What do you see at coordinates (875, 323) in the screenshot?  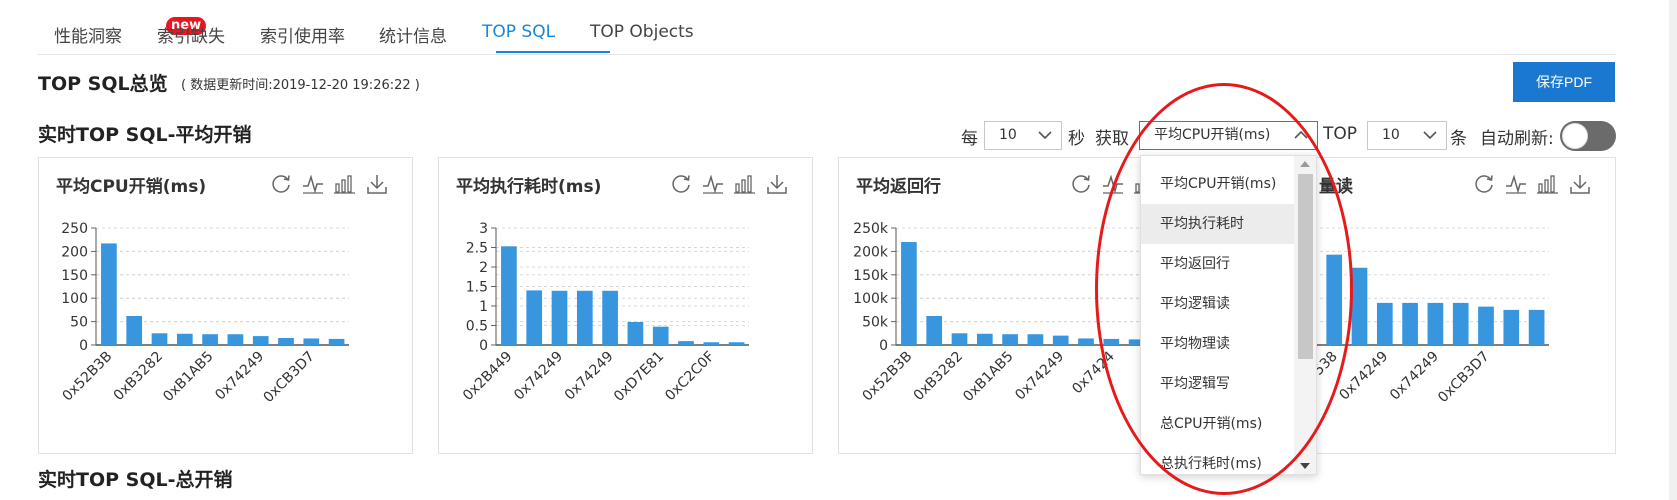 I see `y-tick-label: 50k` at bounding box center [875, 323].